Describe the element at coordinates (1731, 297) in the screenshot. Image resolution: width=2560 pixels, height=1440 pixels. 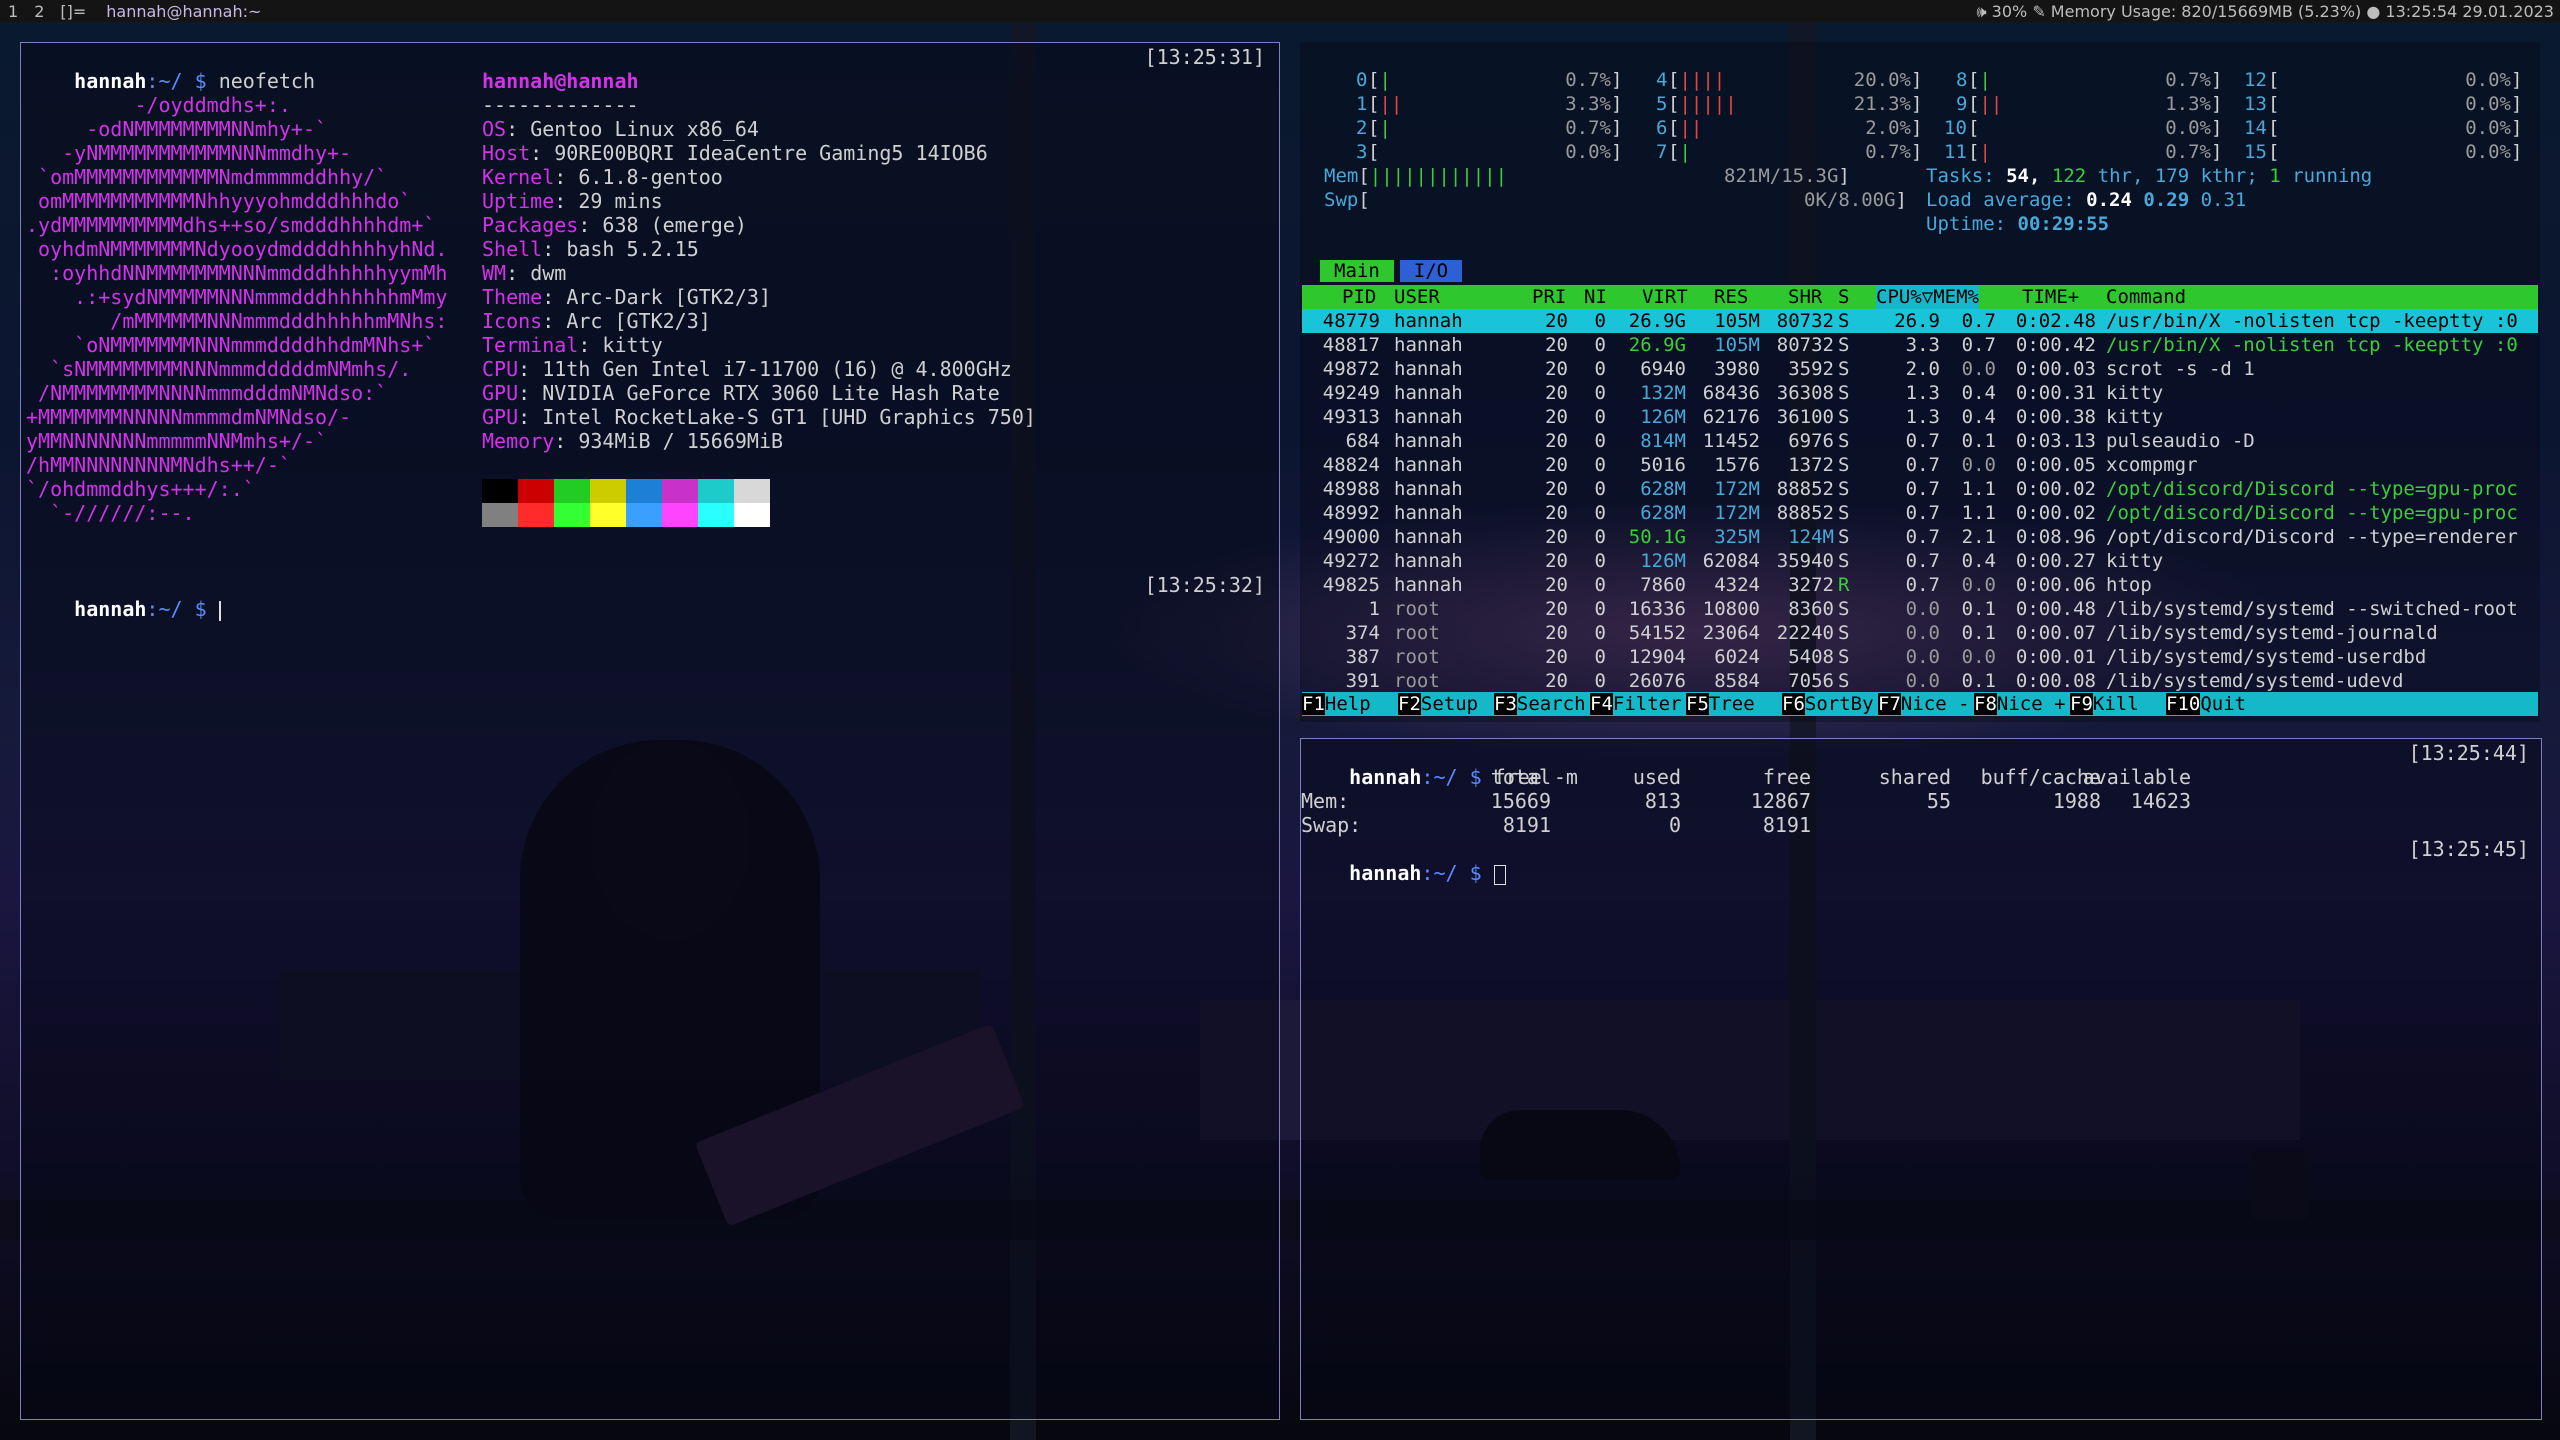
I see `column-header: RES` at that location.